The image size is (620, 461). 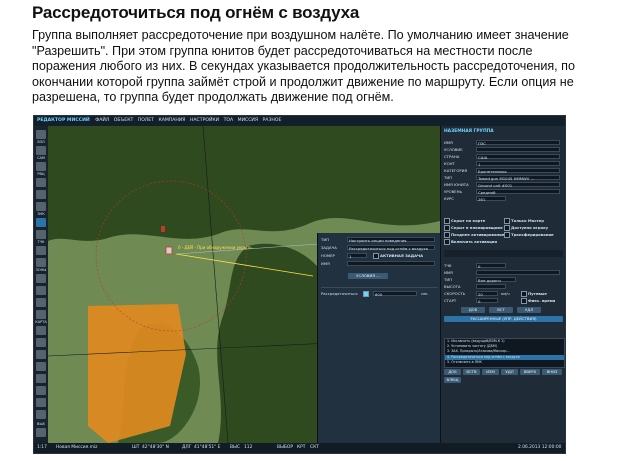 I want to click on field-label: ТИП, so click(x=325, y=239).